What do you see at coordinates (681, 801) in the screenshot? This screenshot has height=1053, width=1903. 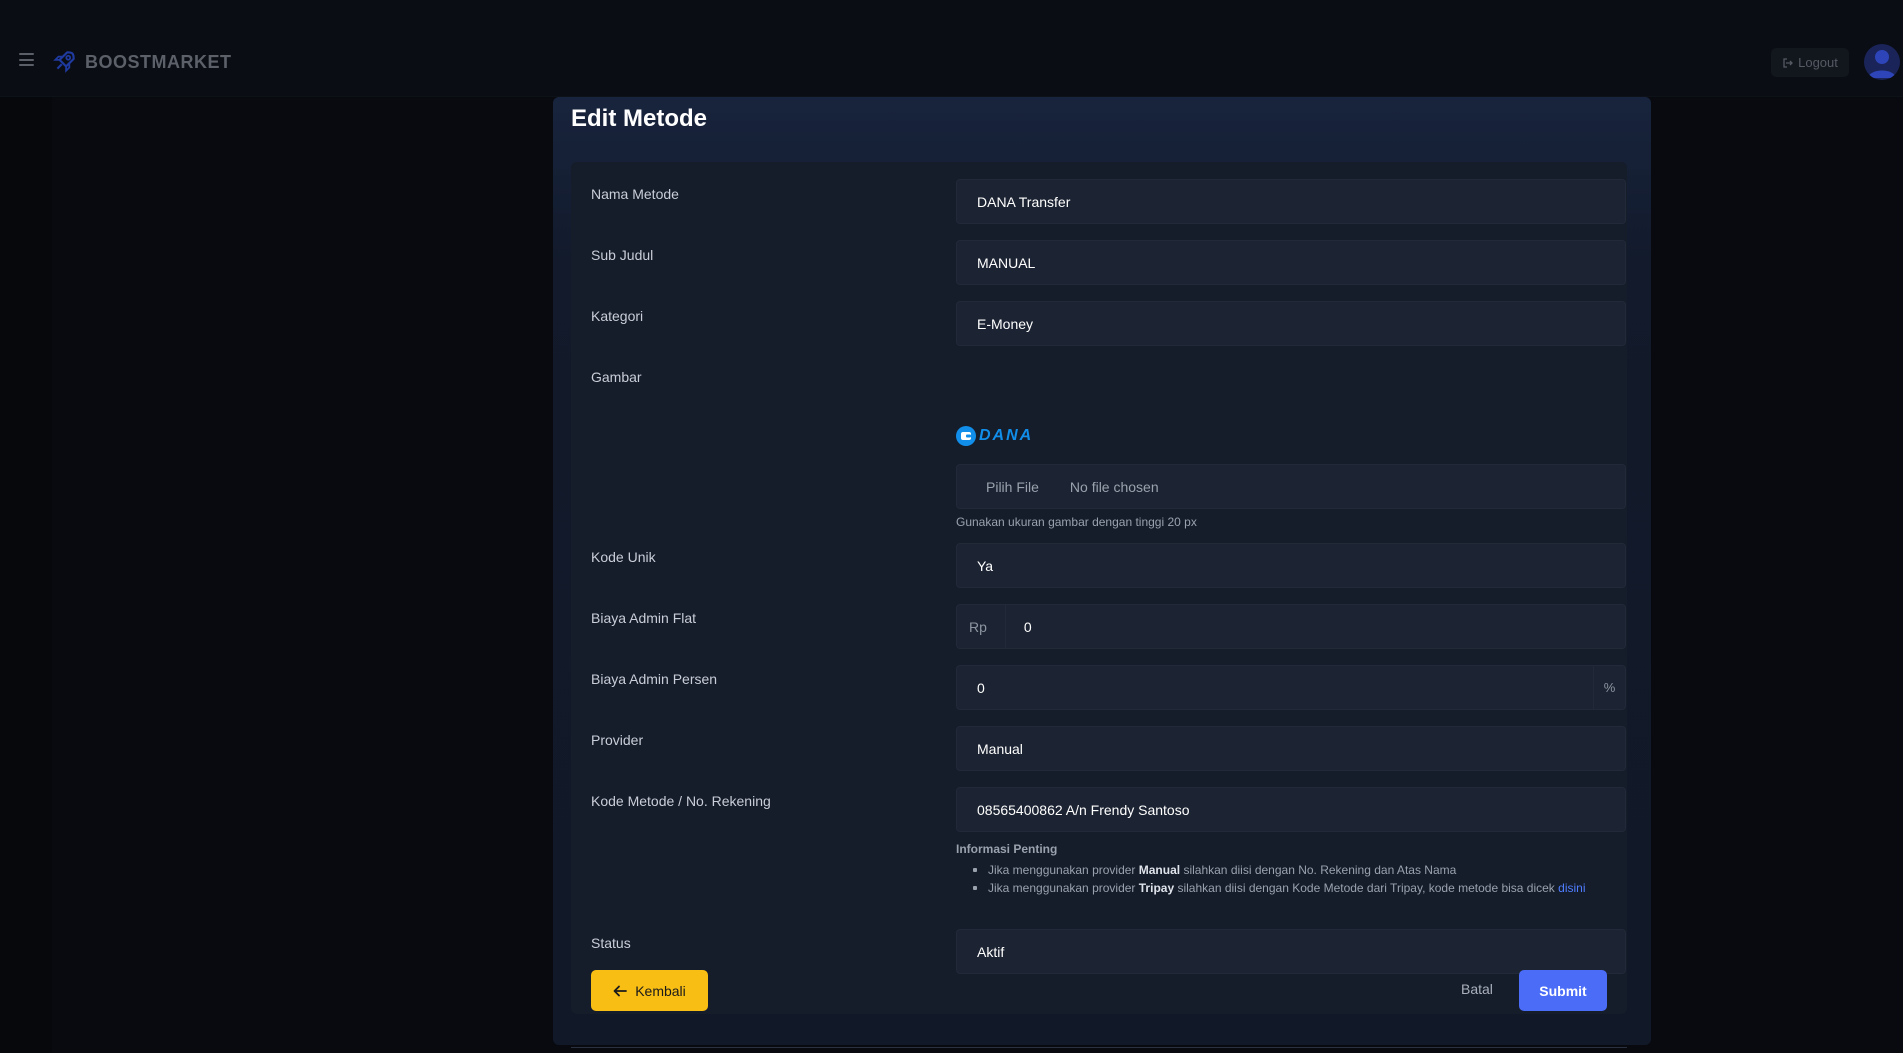 I see `label-kode-metode: Kode Metode / No. Rekening` at bounding box center [681, 801].